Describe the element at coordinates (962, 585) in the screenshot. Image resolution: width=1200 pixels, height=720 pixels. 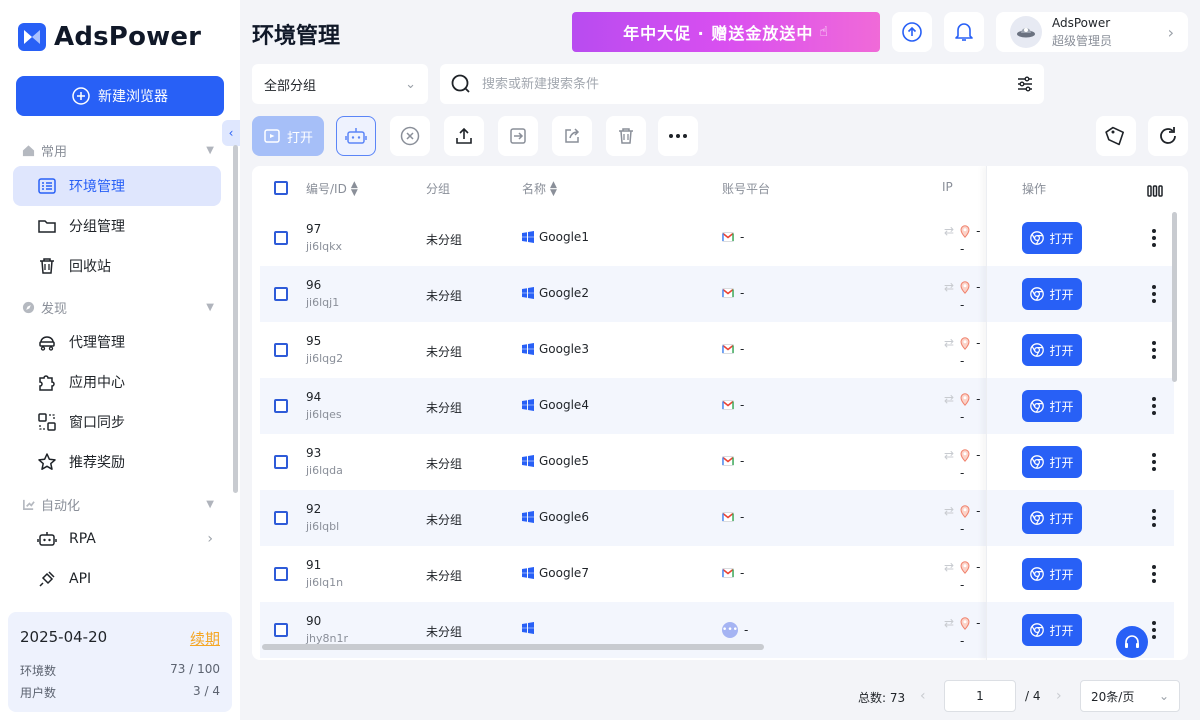
I see `ip-location: -` at that location.